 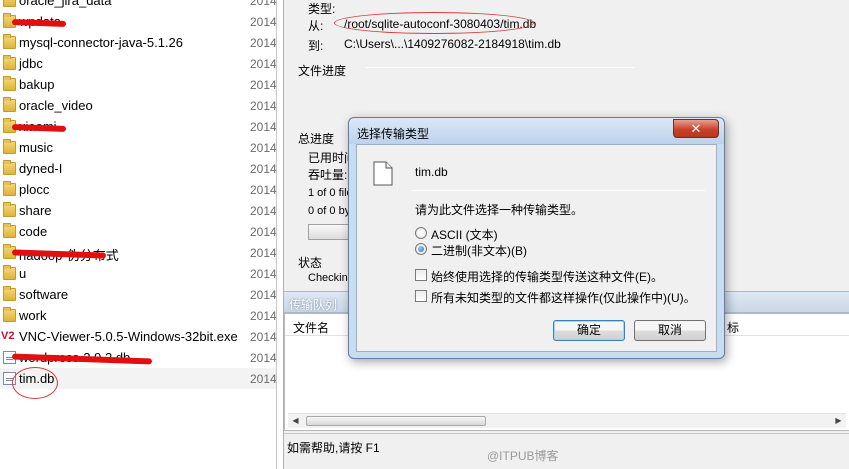 I want to click on radio-binary-label: 二进制(非文本)(B), so click(x=479, y=250).